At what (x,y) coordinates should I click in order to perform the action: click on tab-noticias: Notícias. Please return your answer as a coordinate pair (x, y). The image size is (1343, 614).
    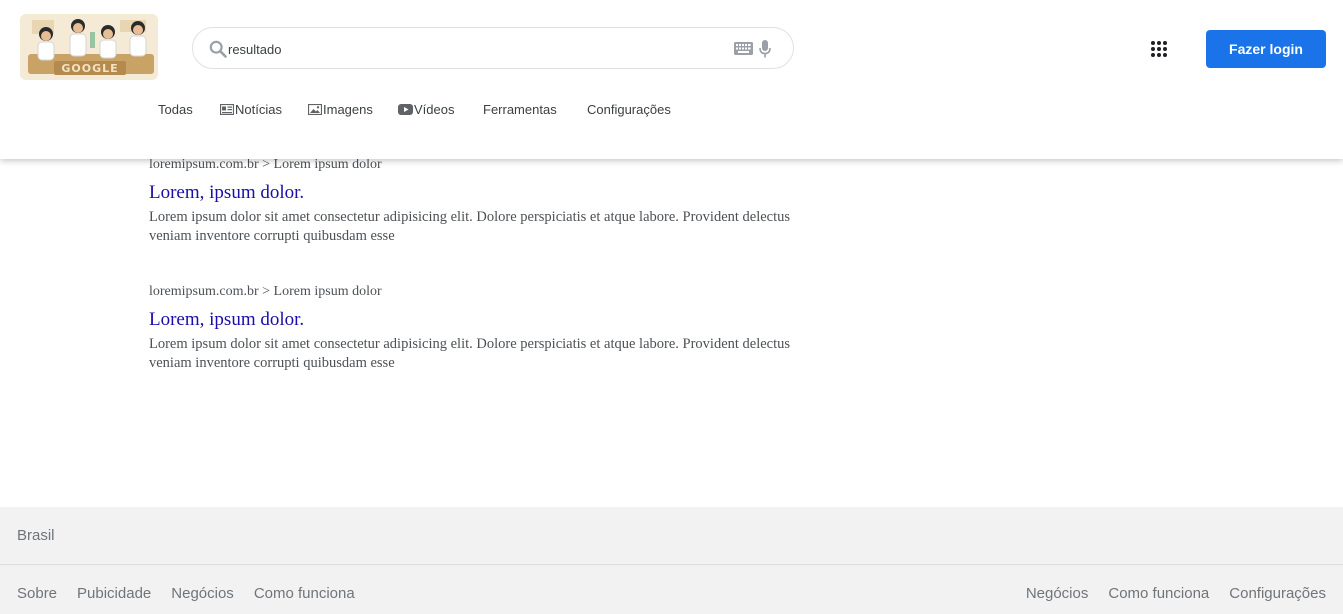
    Looking at the image, I should click on (251, 109).